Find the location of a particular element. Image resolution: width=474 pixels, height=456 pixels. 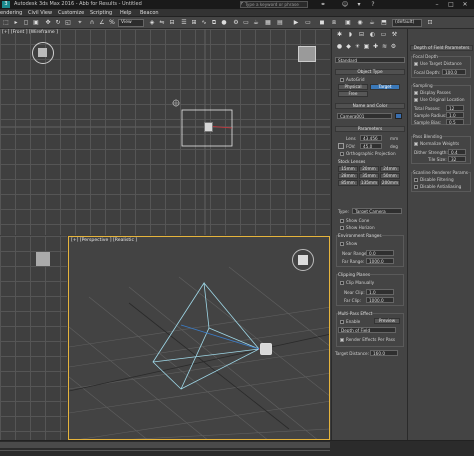

viewport-left is located at coordinates (33, 338).